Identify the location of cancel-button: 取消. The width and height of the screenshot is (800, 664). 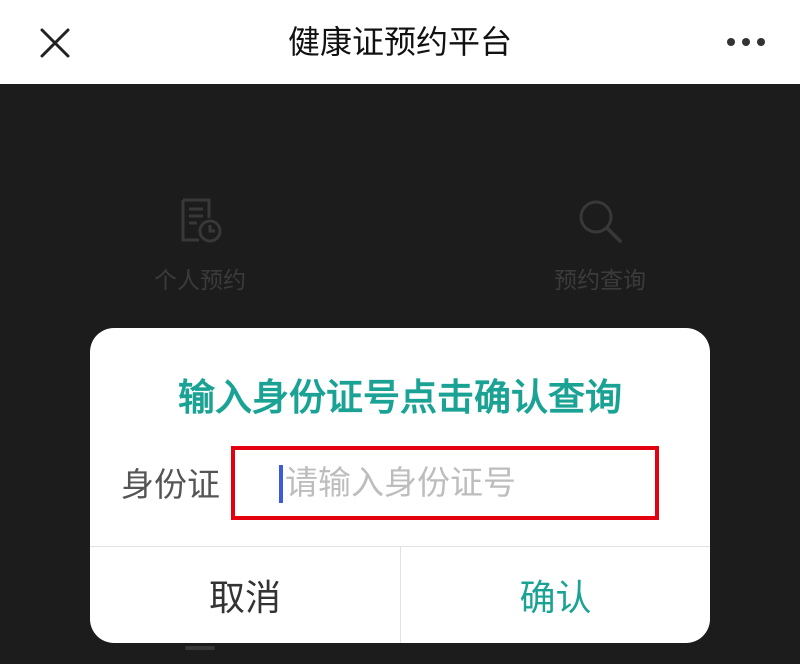
(245, 595).